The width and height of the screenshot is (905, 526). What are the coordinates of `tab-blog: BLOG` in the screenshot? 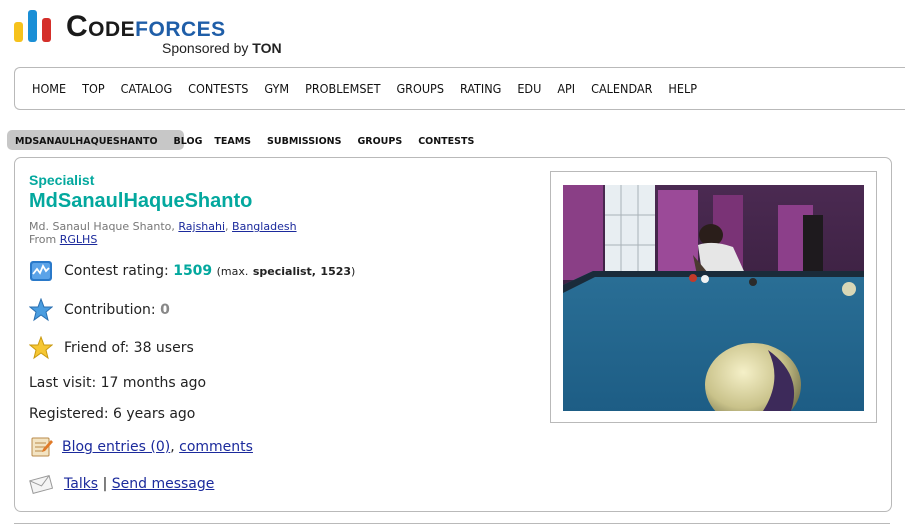 It's located at (188, 141).